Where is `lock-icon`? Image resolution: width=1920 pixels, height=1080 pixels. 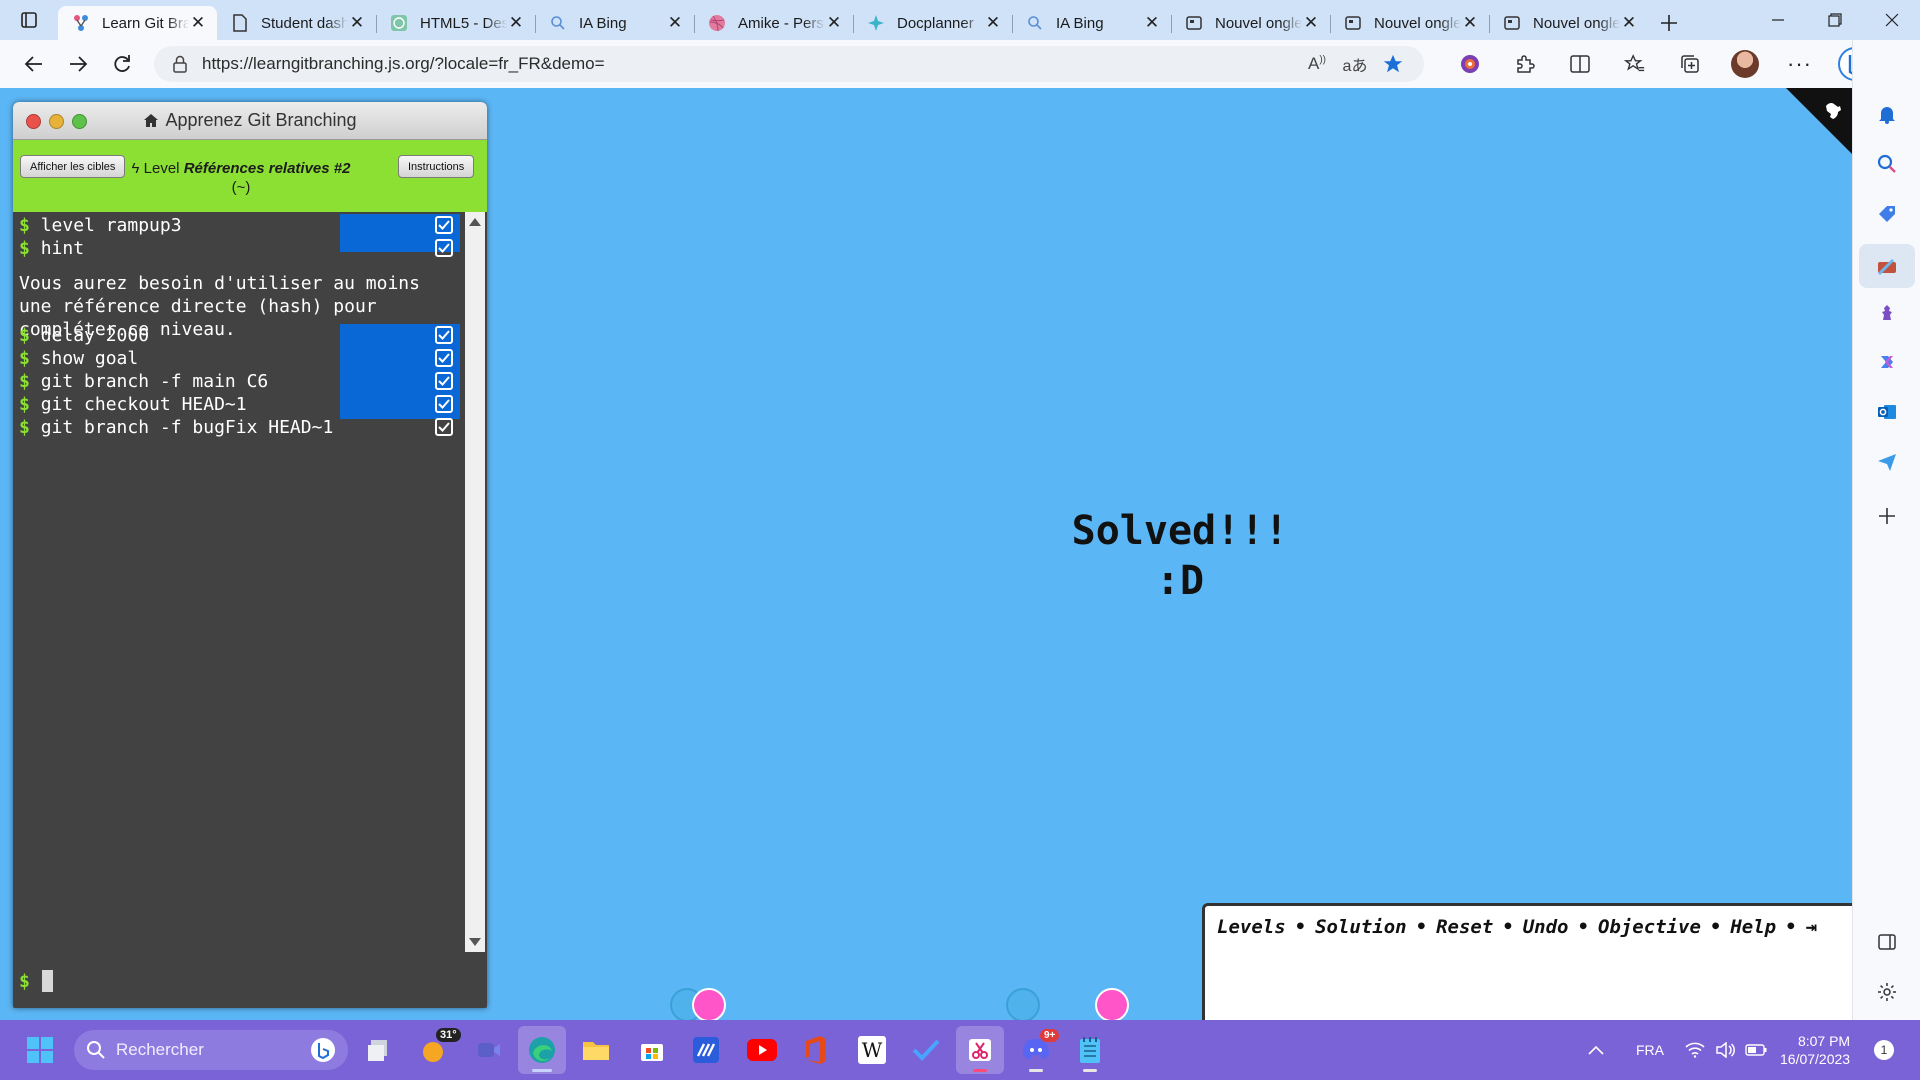 lock-icon is located at coordinates (180, 64).